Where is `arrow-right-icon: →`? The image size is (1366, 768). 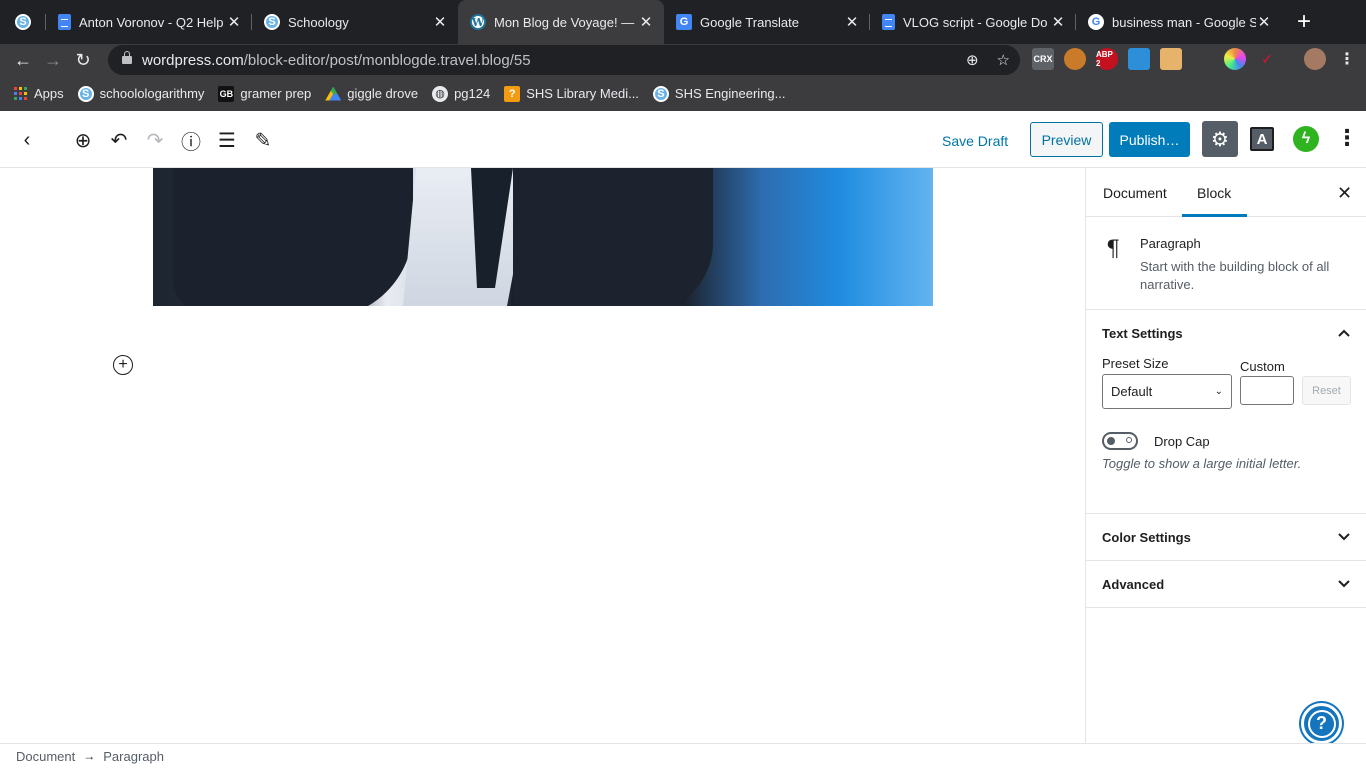
arrow-right-icon: → is located at coordinates (89, 756).